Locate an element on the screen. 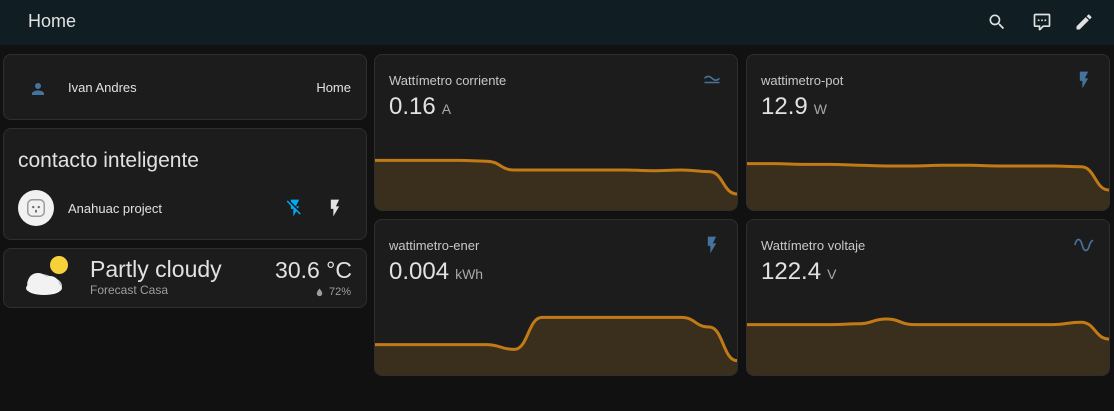 Image resolution: width=1114 pixels, height=411 pixels. power-socket-icon is located at coordinates (36, 208).